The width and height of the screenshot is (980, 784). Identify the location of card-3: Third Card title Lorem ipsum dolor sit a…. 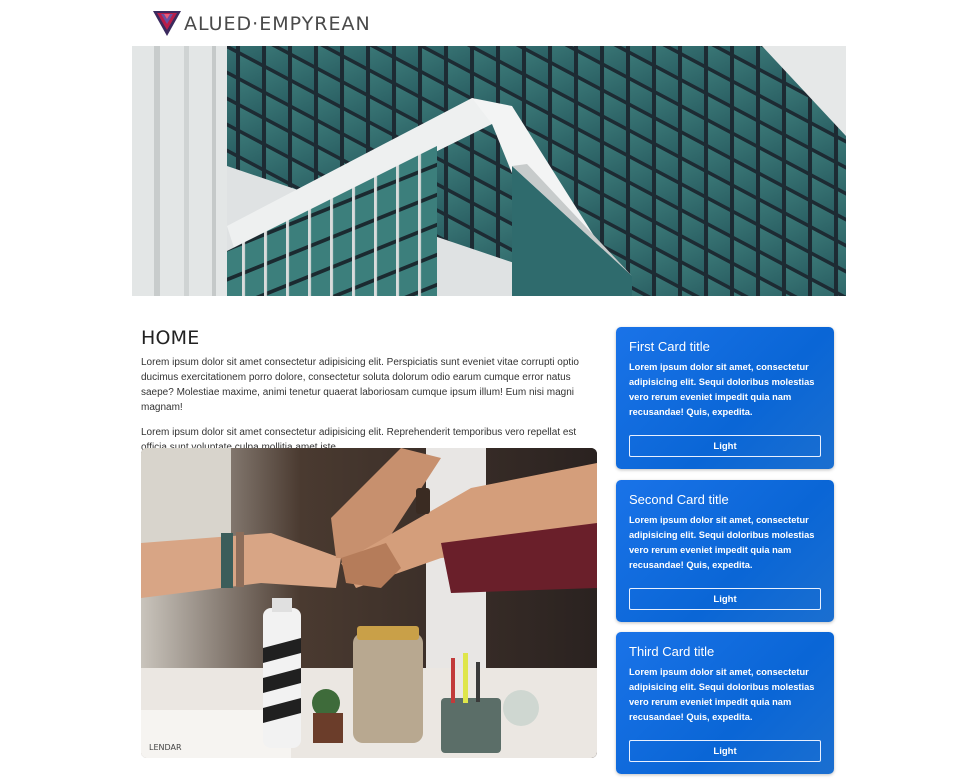
(725, 703).